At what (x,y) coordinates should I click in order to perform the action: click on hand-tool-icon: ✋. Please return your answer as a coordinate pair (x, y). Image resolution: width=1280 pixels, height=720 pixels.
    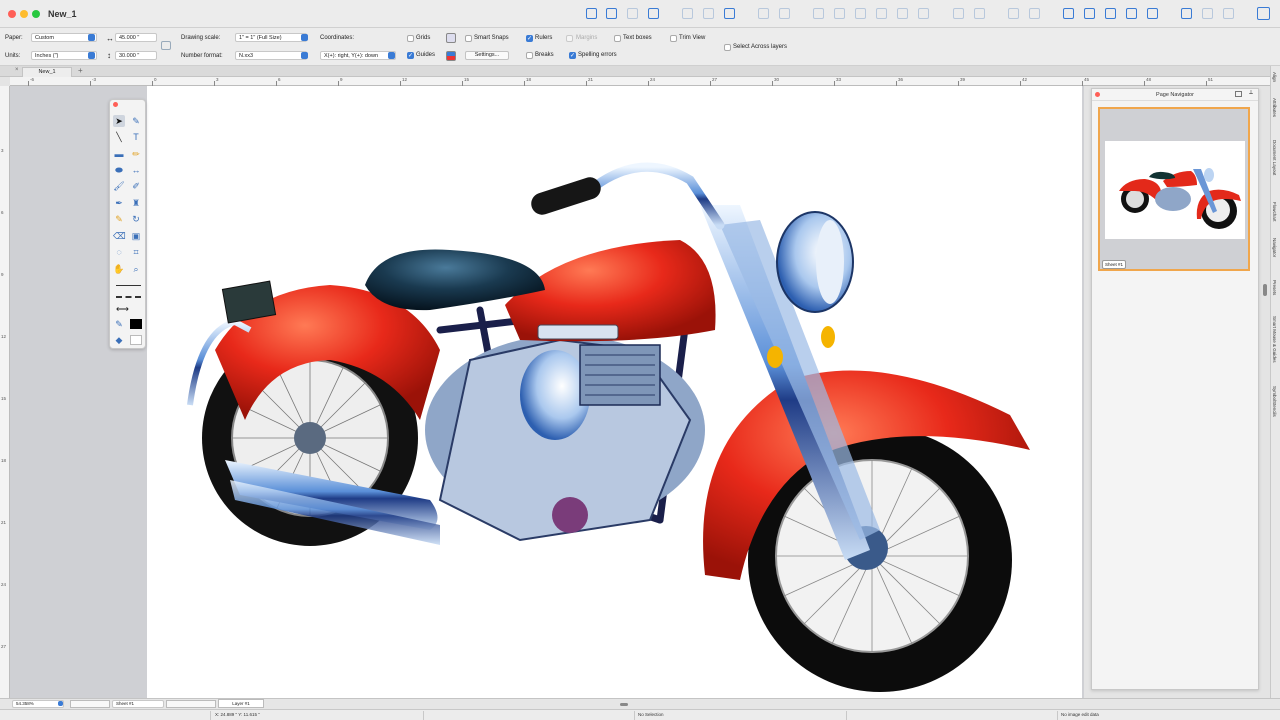
    Looking at the image, I should click on (119, 269).